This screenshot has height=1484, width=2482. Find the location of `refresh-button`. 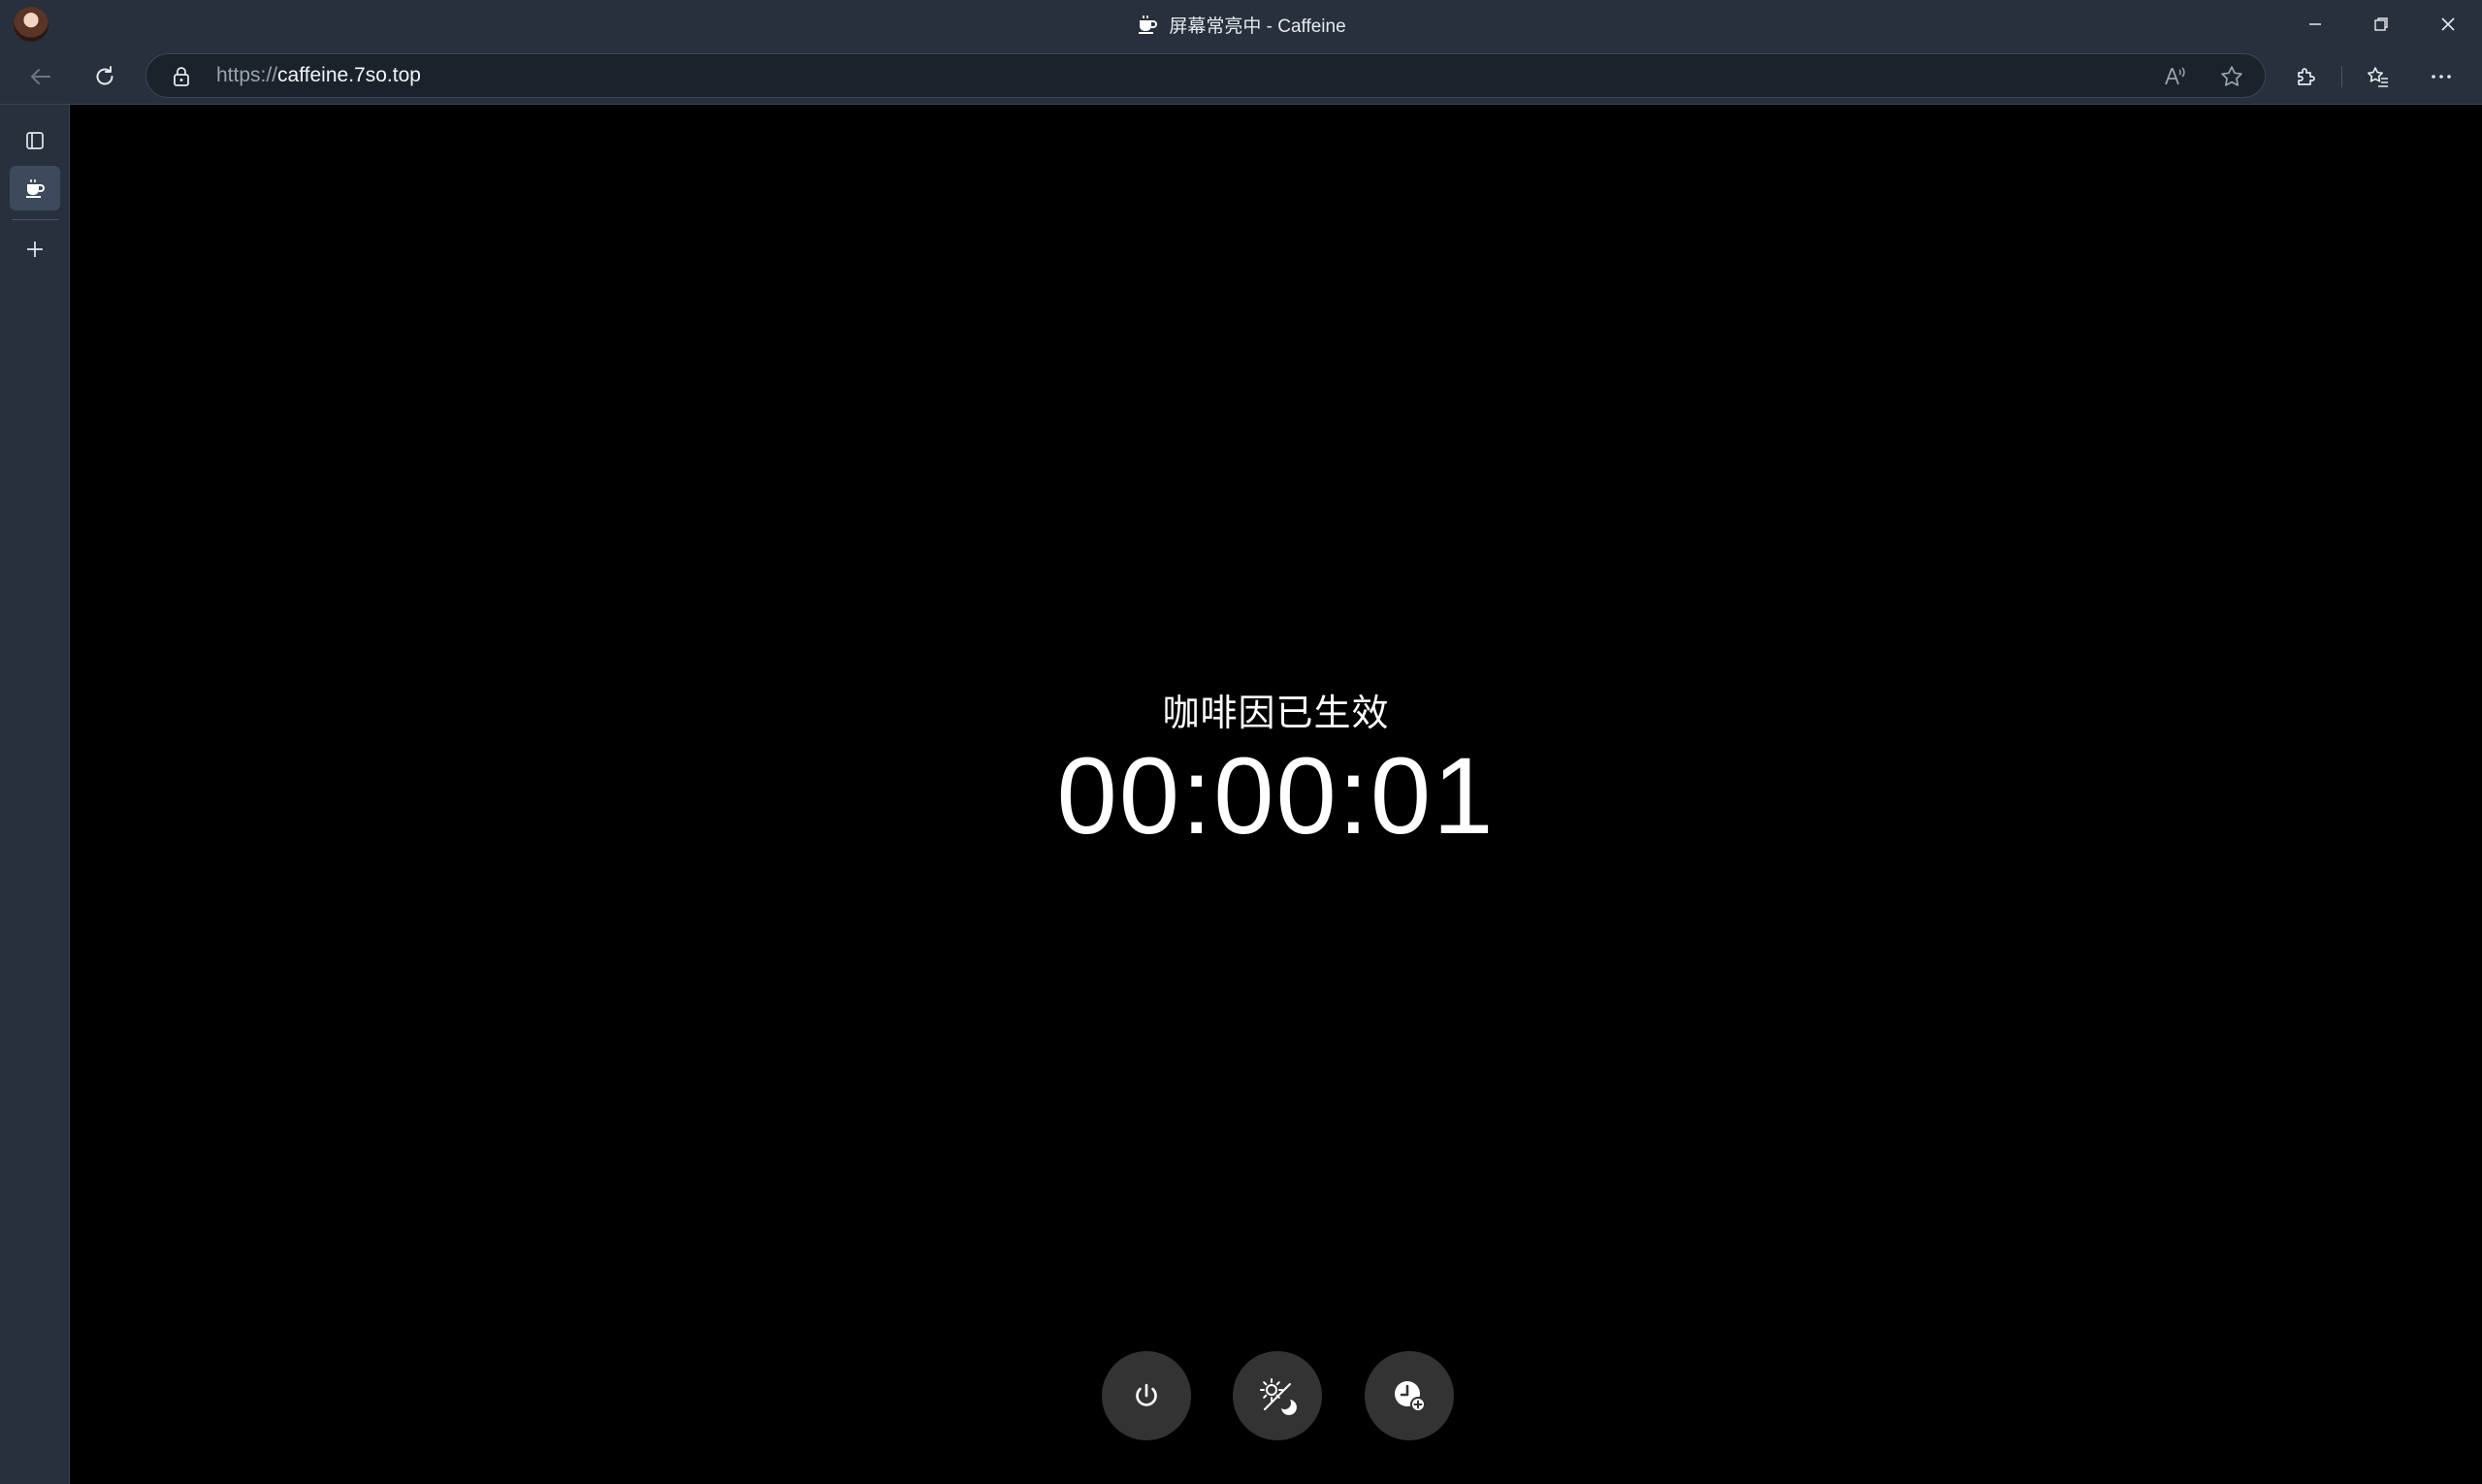

refresh-button is located at coordinates (104, 77).